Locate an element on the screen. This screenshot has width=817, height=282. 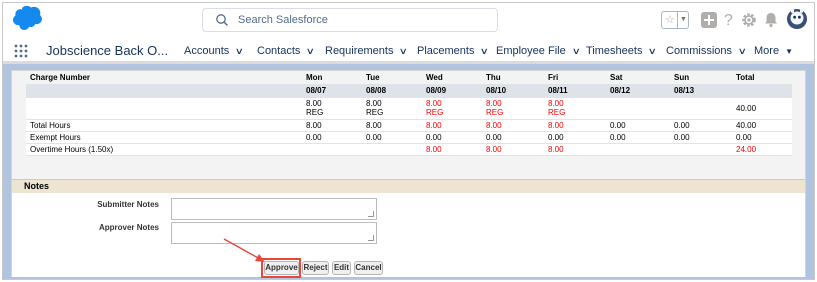
salesforce-cloud-icon is located at coordinates (25, 18).